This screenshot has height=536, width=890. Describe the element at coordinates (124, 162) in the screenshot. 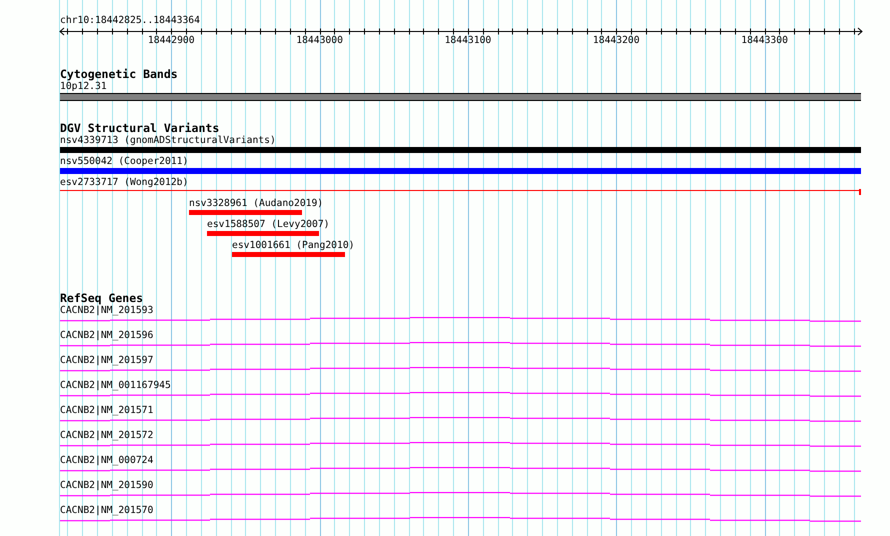

I see `variant-label: nsv550042 (Cooper2011)` at that location.